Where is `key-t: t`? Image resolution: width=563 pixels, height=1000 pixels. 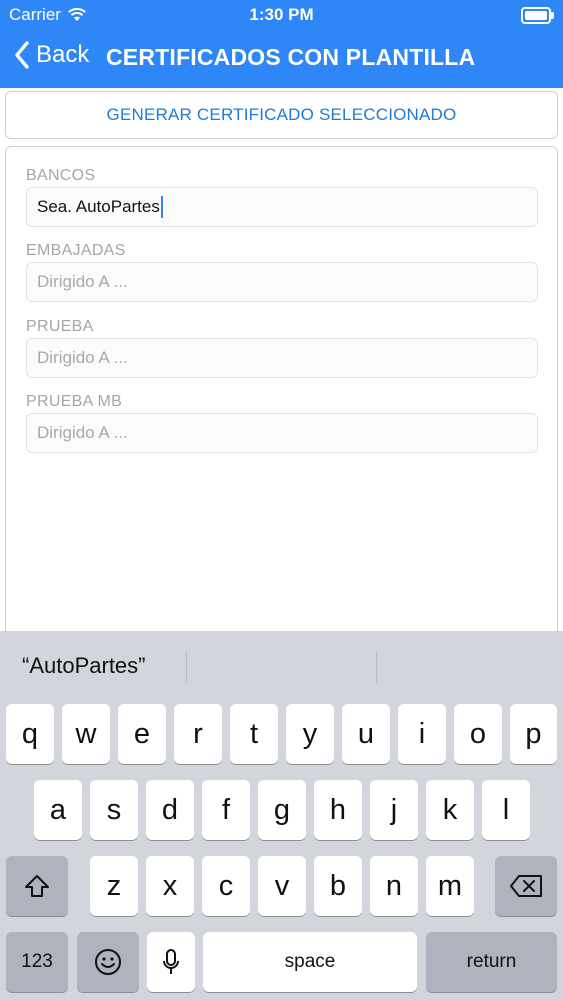 key-t: t is located at coordinates (254, 734).